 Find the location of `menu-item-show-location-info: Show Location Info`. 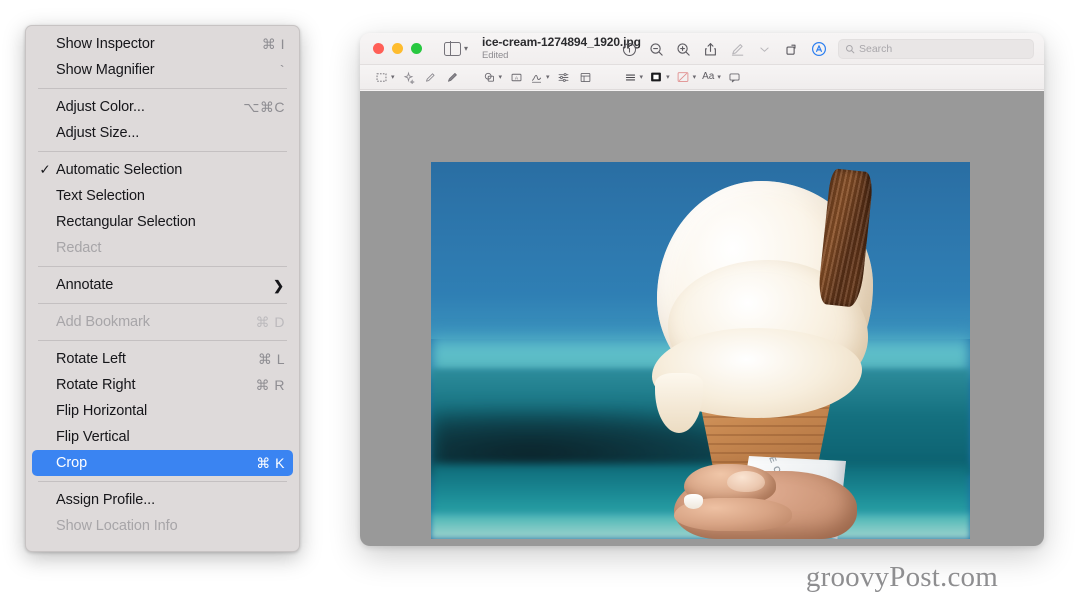

menu-item-show-location-info: Show Location Info is located at coordinates (162, 526).